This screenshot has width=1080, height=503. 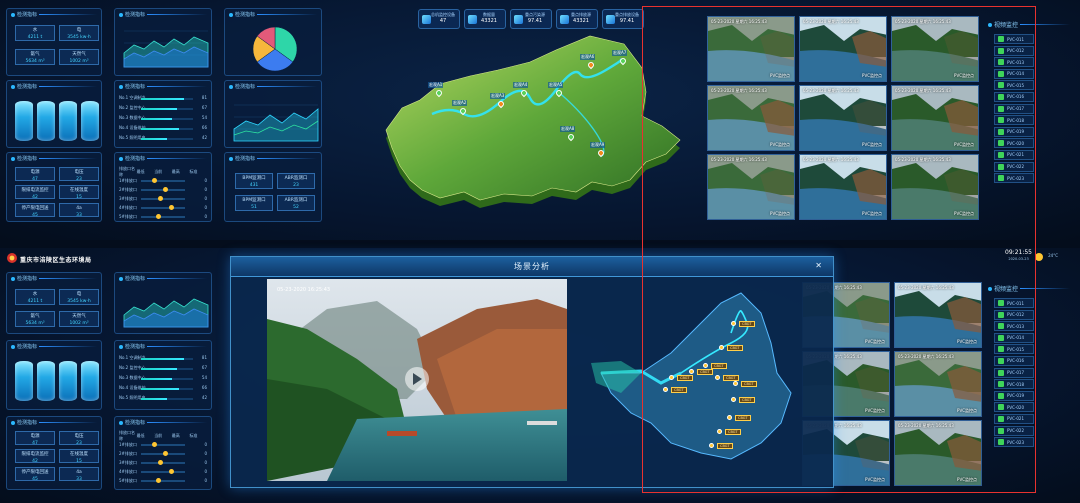 What do you see at coordinates (588, 57) in the screenshot?
I see `map-label: 宏观A6` at bounding box center [588, 57].